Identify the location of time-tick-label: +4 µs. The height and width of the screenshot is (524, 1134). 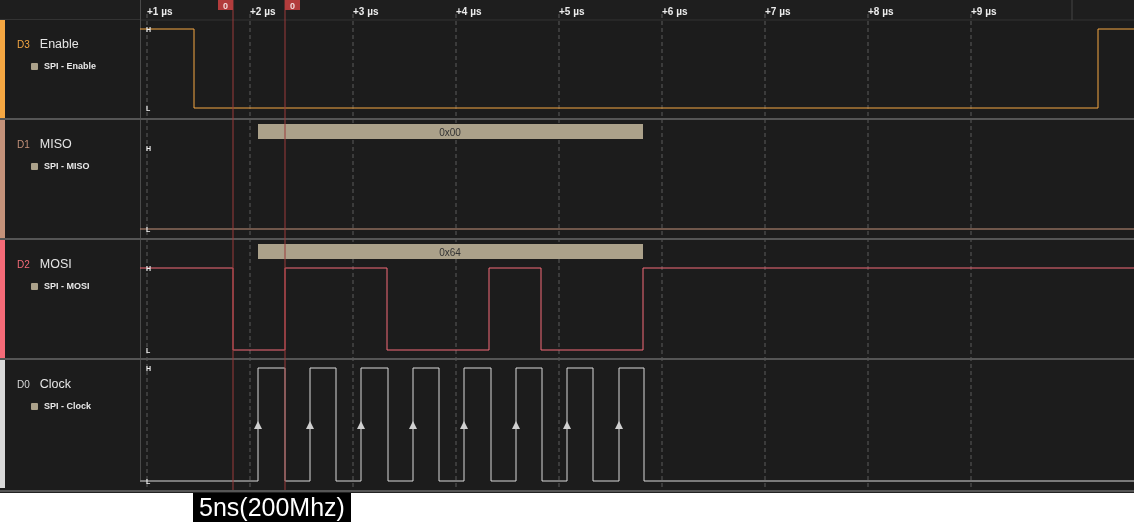
(469, 11).